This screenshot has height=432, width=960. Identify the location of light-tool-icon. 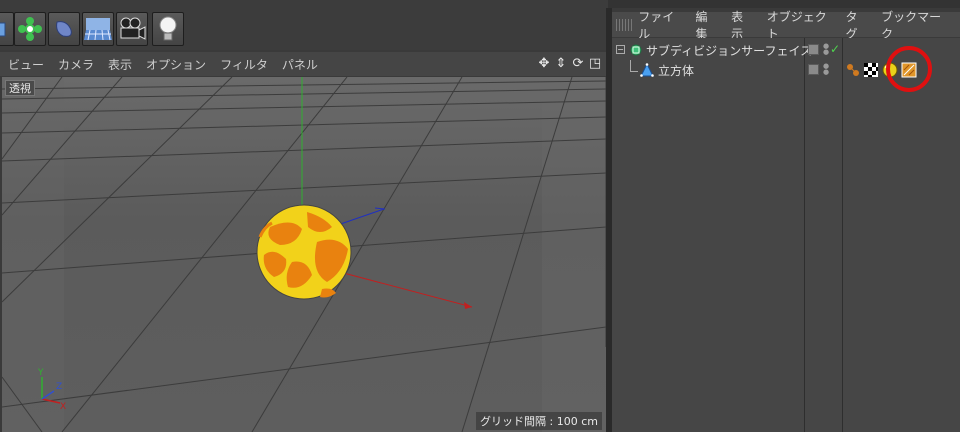
(168, 29).